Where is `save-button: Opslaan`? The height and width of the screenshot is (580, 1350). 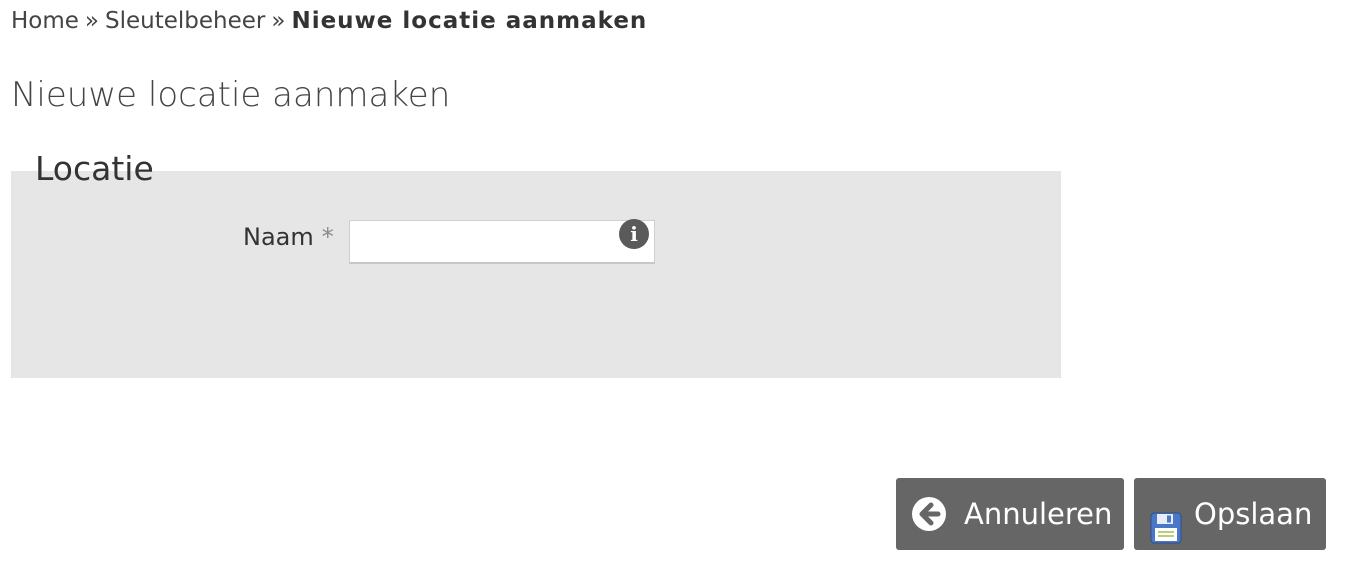
save-button: Opslaan is located at coordinates (1230, 514).